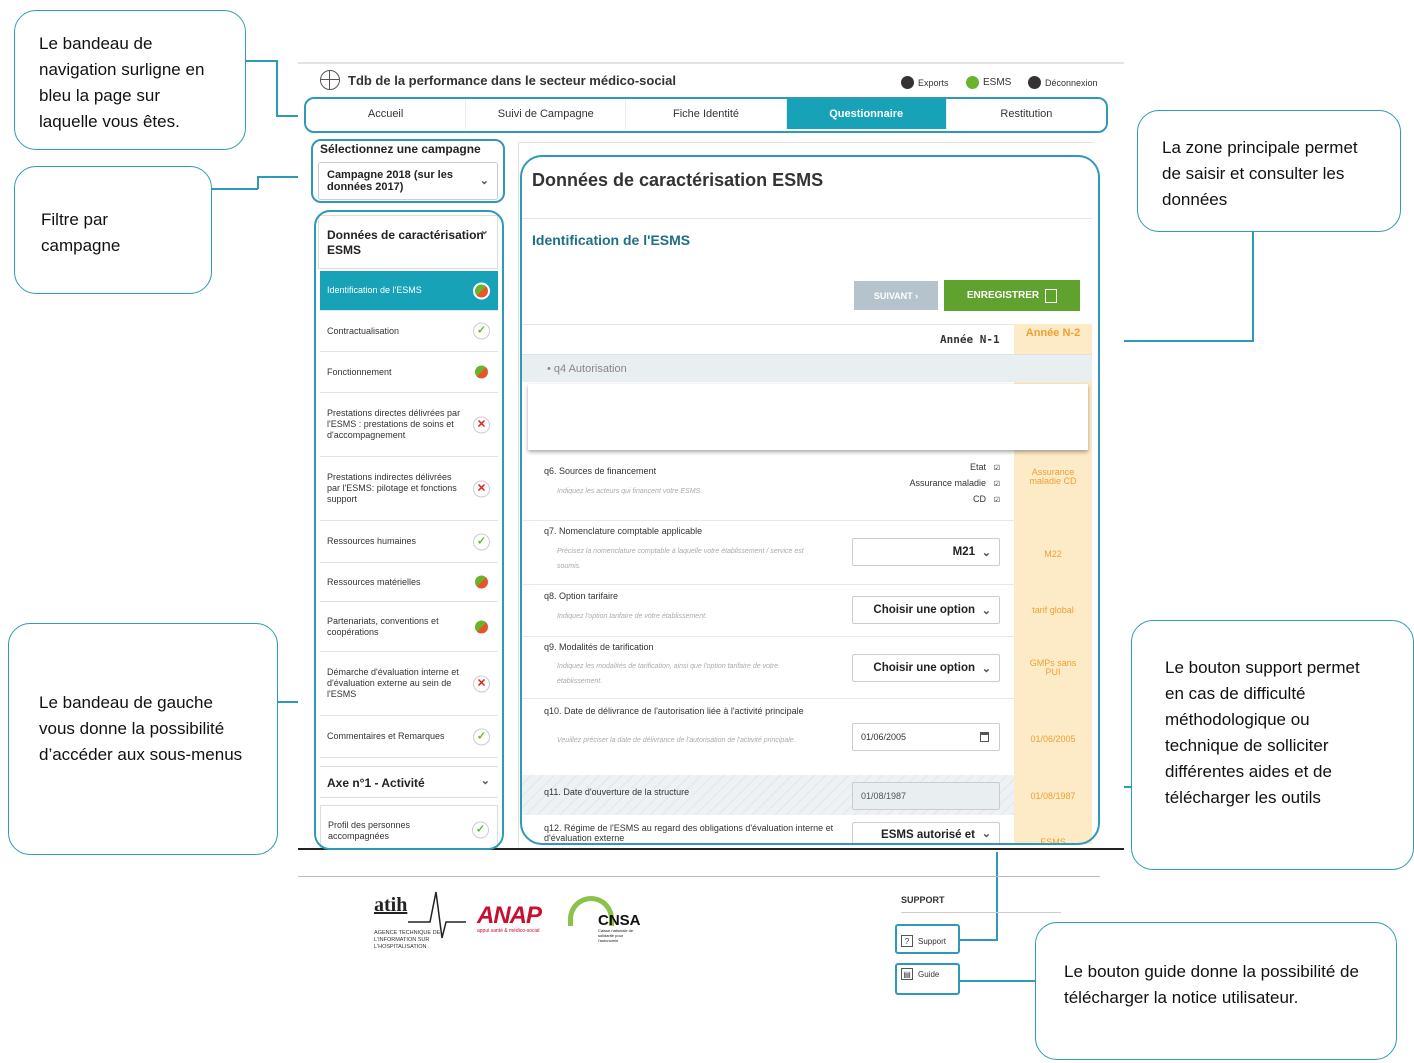 The image size is (1414, 1063). I want to click on highlight-nav, so click(706, 115).